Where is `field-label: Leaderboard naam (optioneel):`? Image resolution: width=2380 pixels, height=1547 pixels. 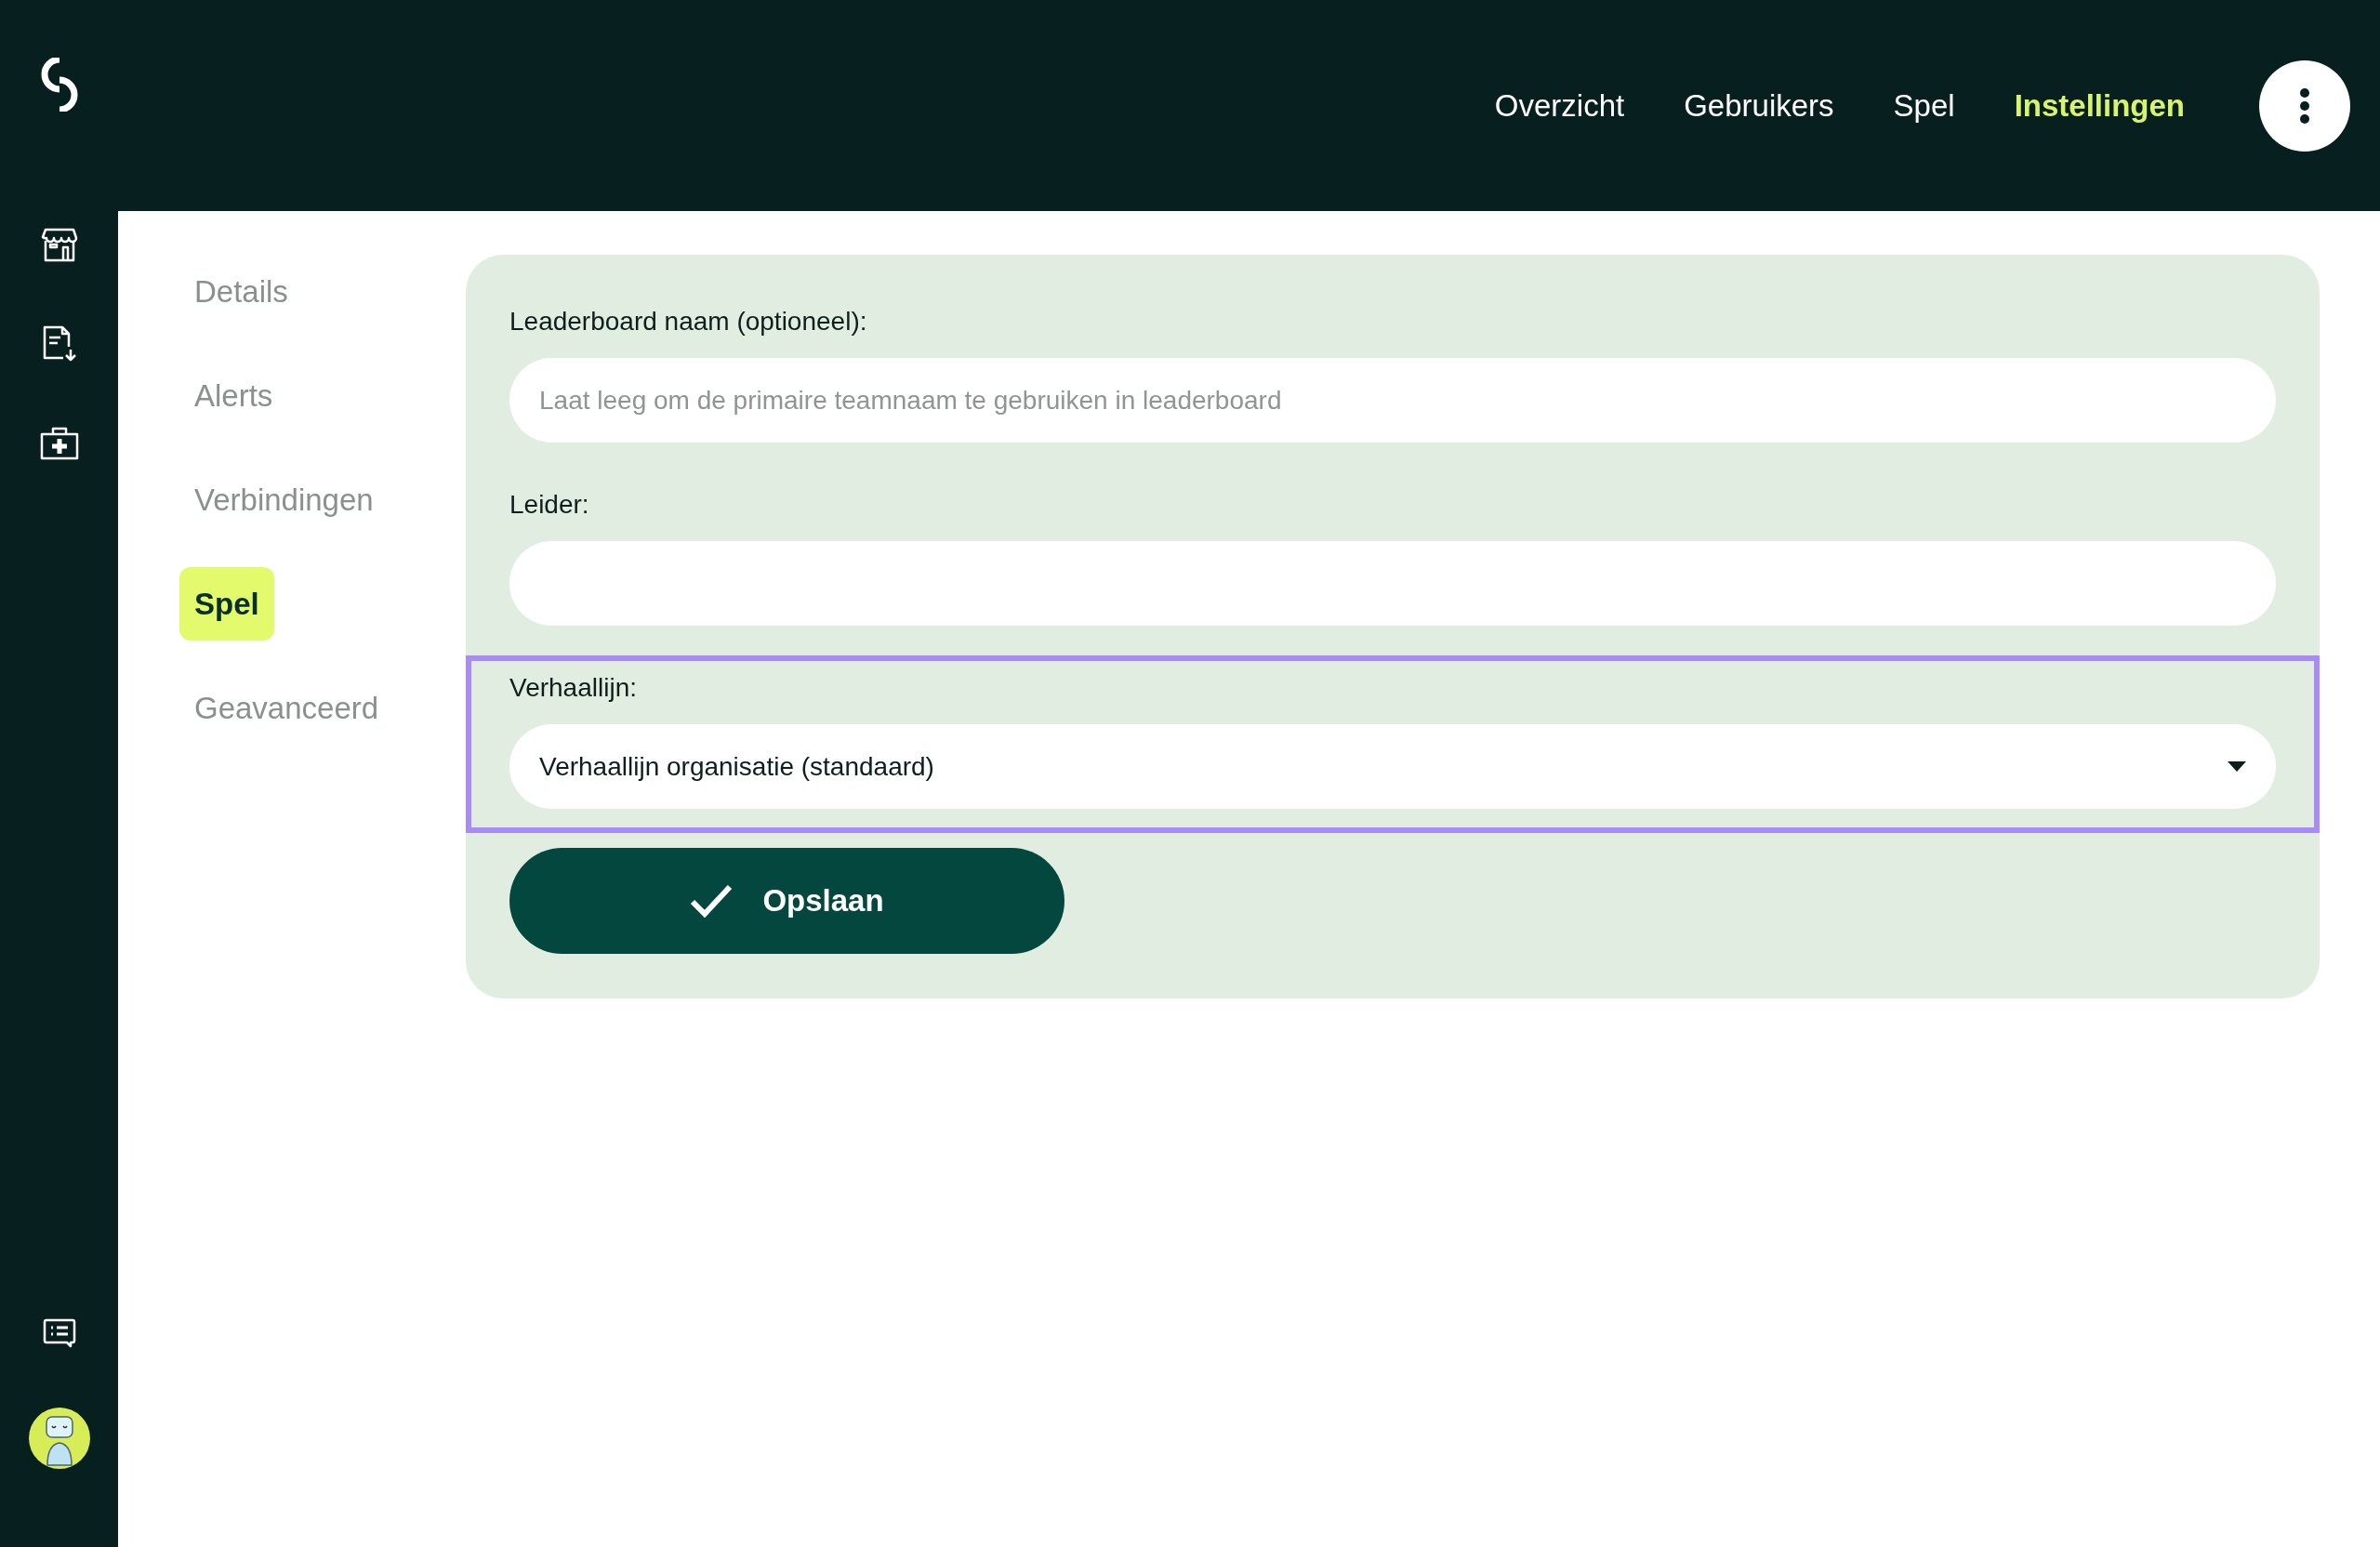
field-label: Leaderboard naam (optioneel): is located at coordinates (688, 321).